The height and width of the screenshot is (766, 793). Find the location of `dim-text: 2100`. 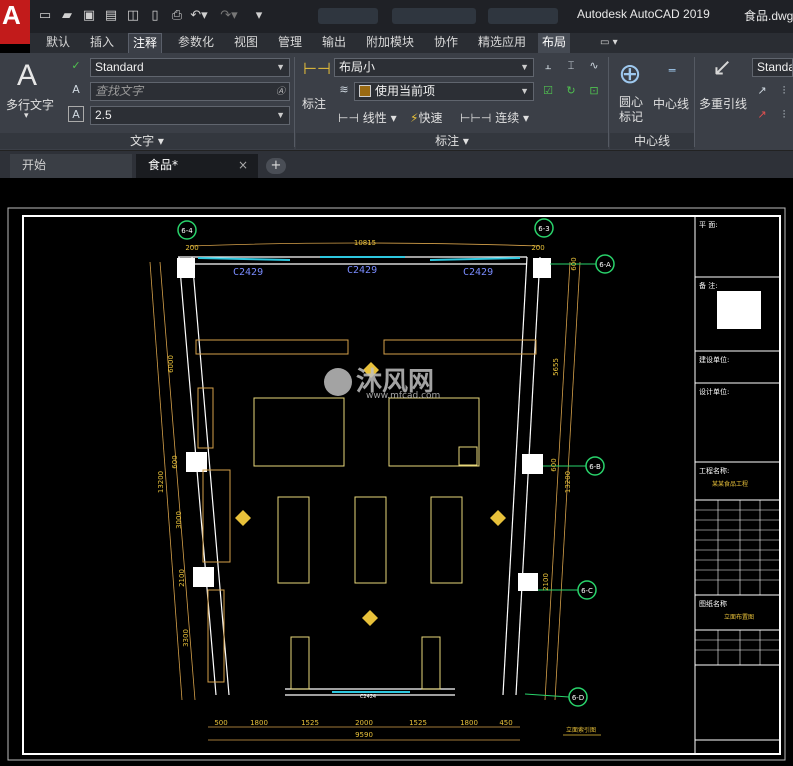

dim-text: 2100 is located at coordinates (182, 578).